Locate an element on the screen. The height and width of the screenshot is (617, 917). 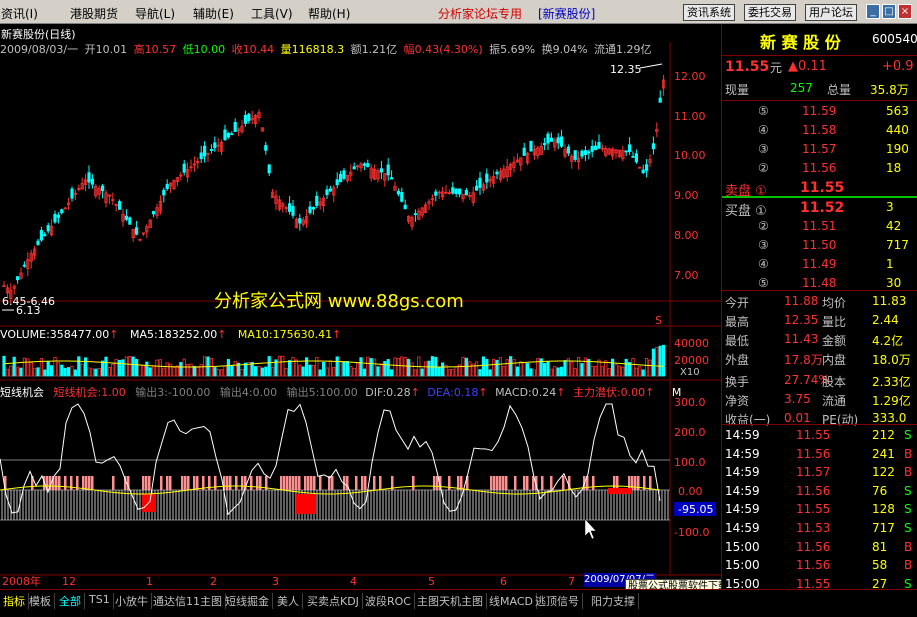
tick-time: 14:59 is located at coordinates (742, 435).